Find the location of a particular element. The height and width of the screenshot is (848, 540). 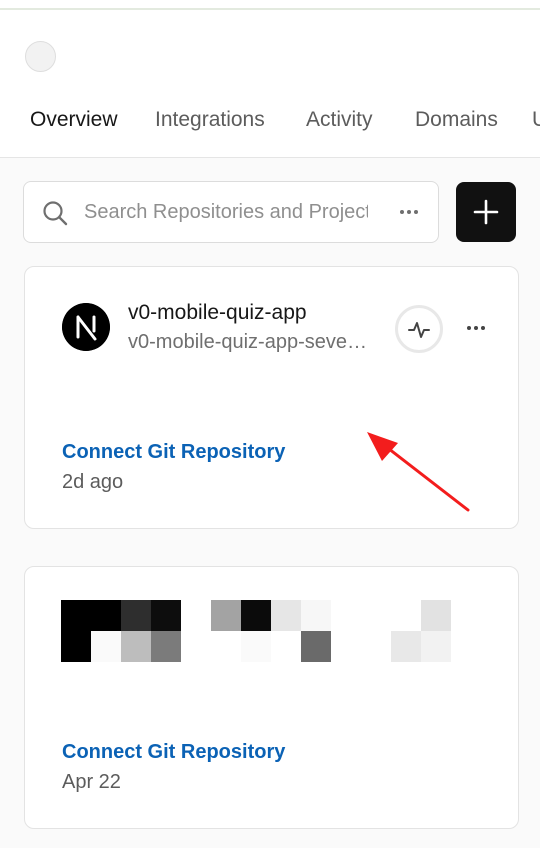

pulse-icon is located at coordinates (419, 330).